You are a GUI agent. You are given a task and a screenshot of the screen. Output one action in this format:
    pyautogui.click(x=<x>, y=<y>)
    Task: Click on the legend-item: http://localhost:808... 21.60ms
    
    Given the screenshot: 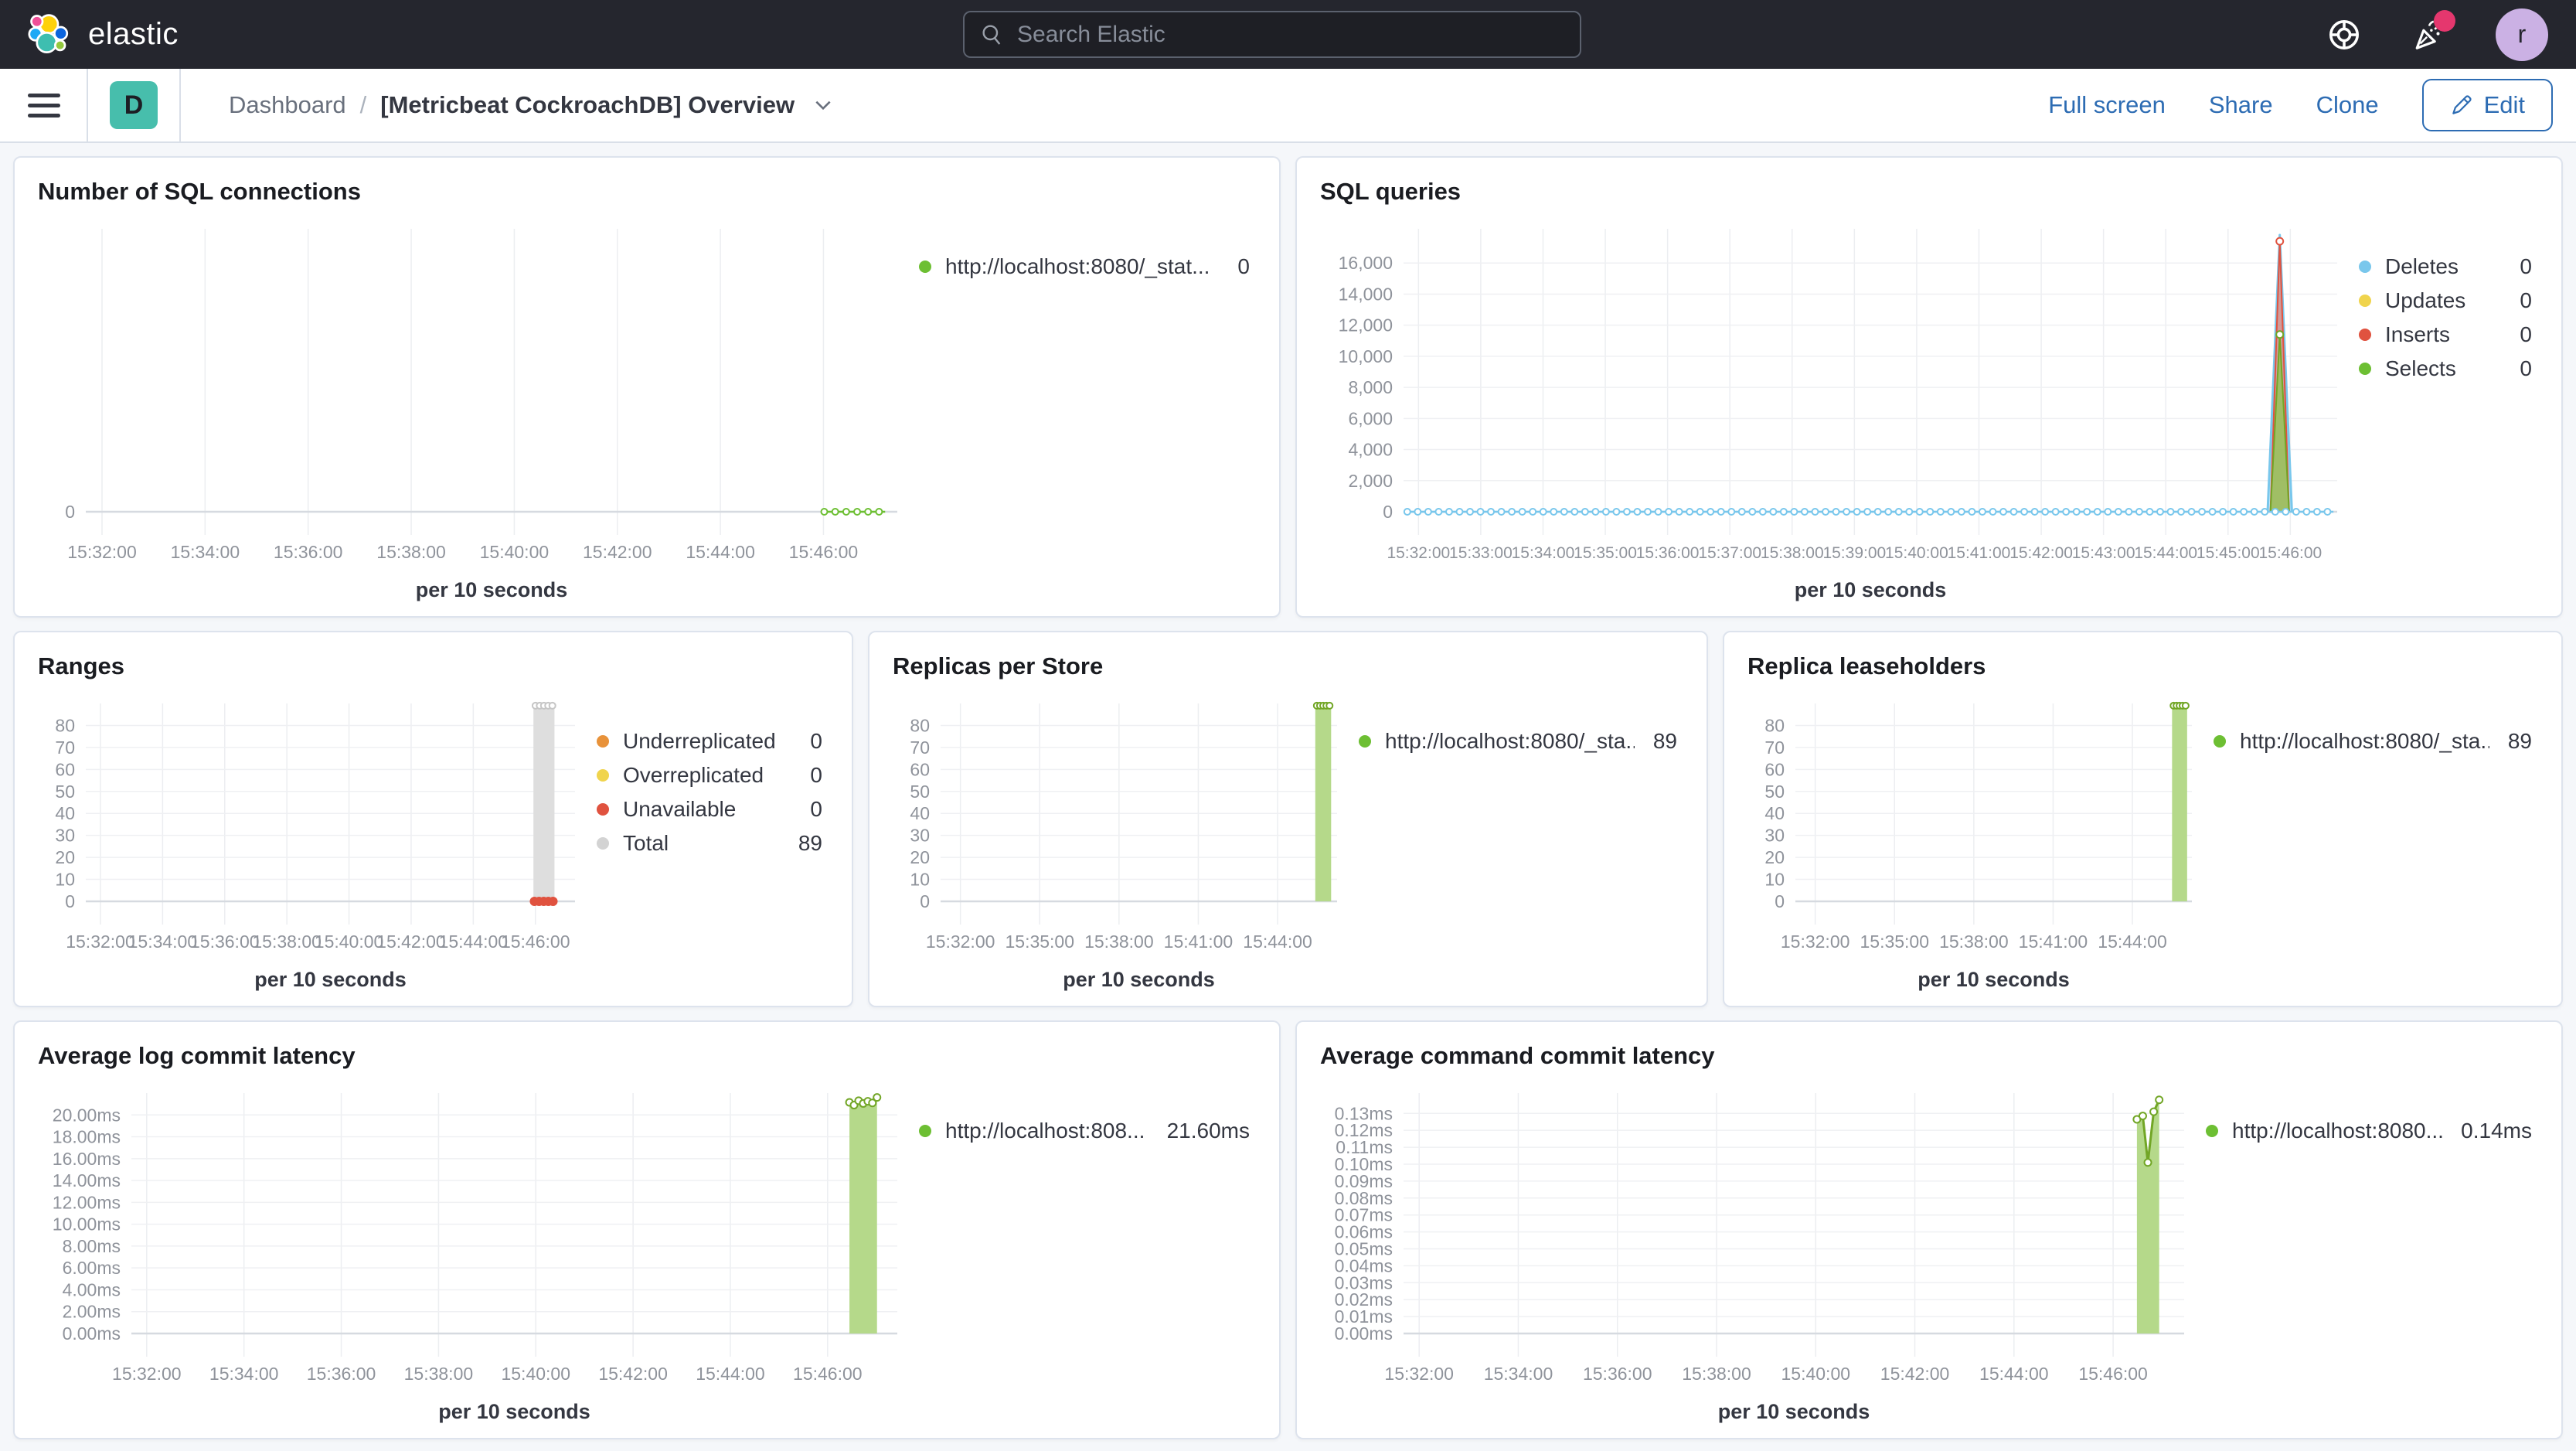 What is the action you would take?
    pyautogui.click(x=1084, y=1131)
    